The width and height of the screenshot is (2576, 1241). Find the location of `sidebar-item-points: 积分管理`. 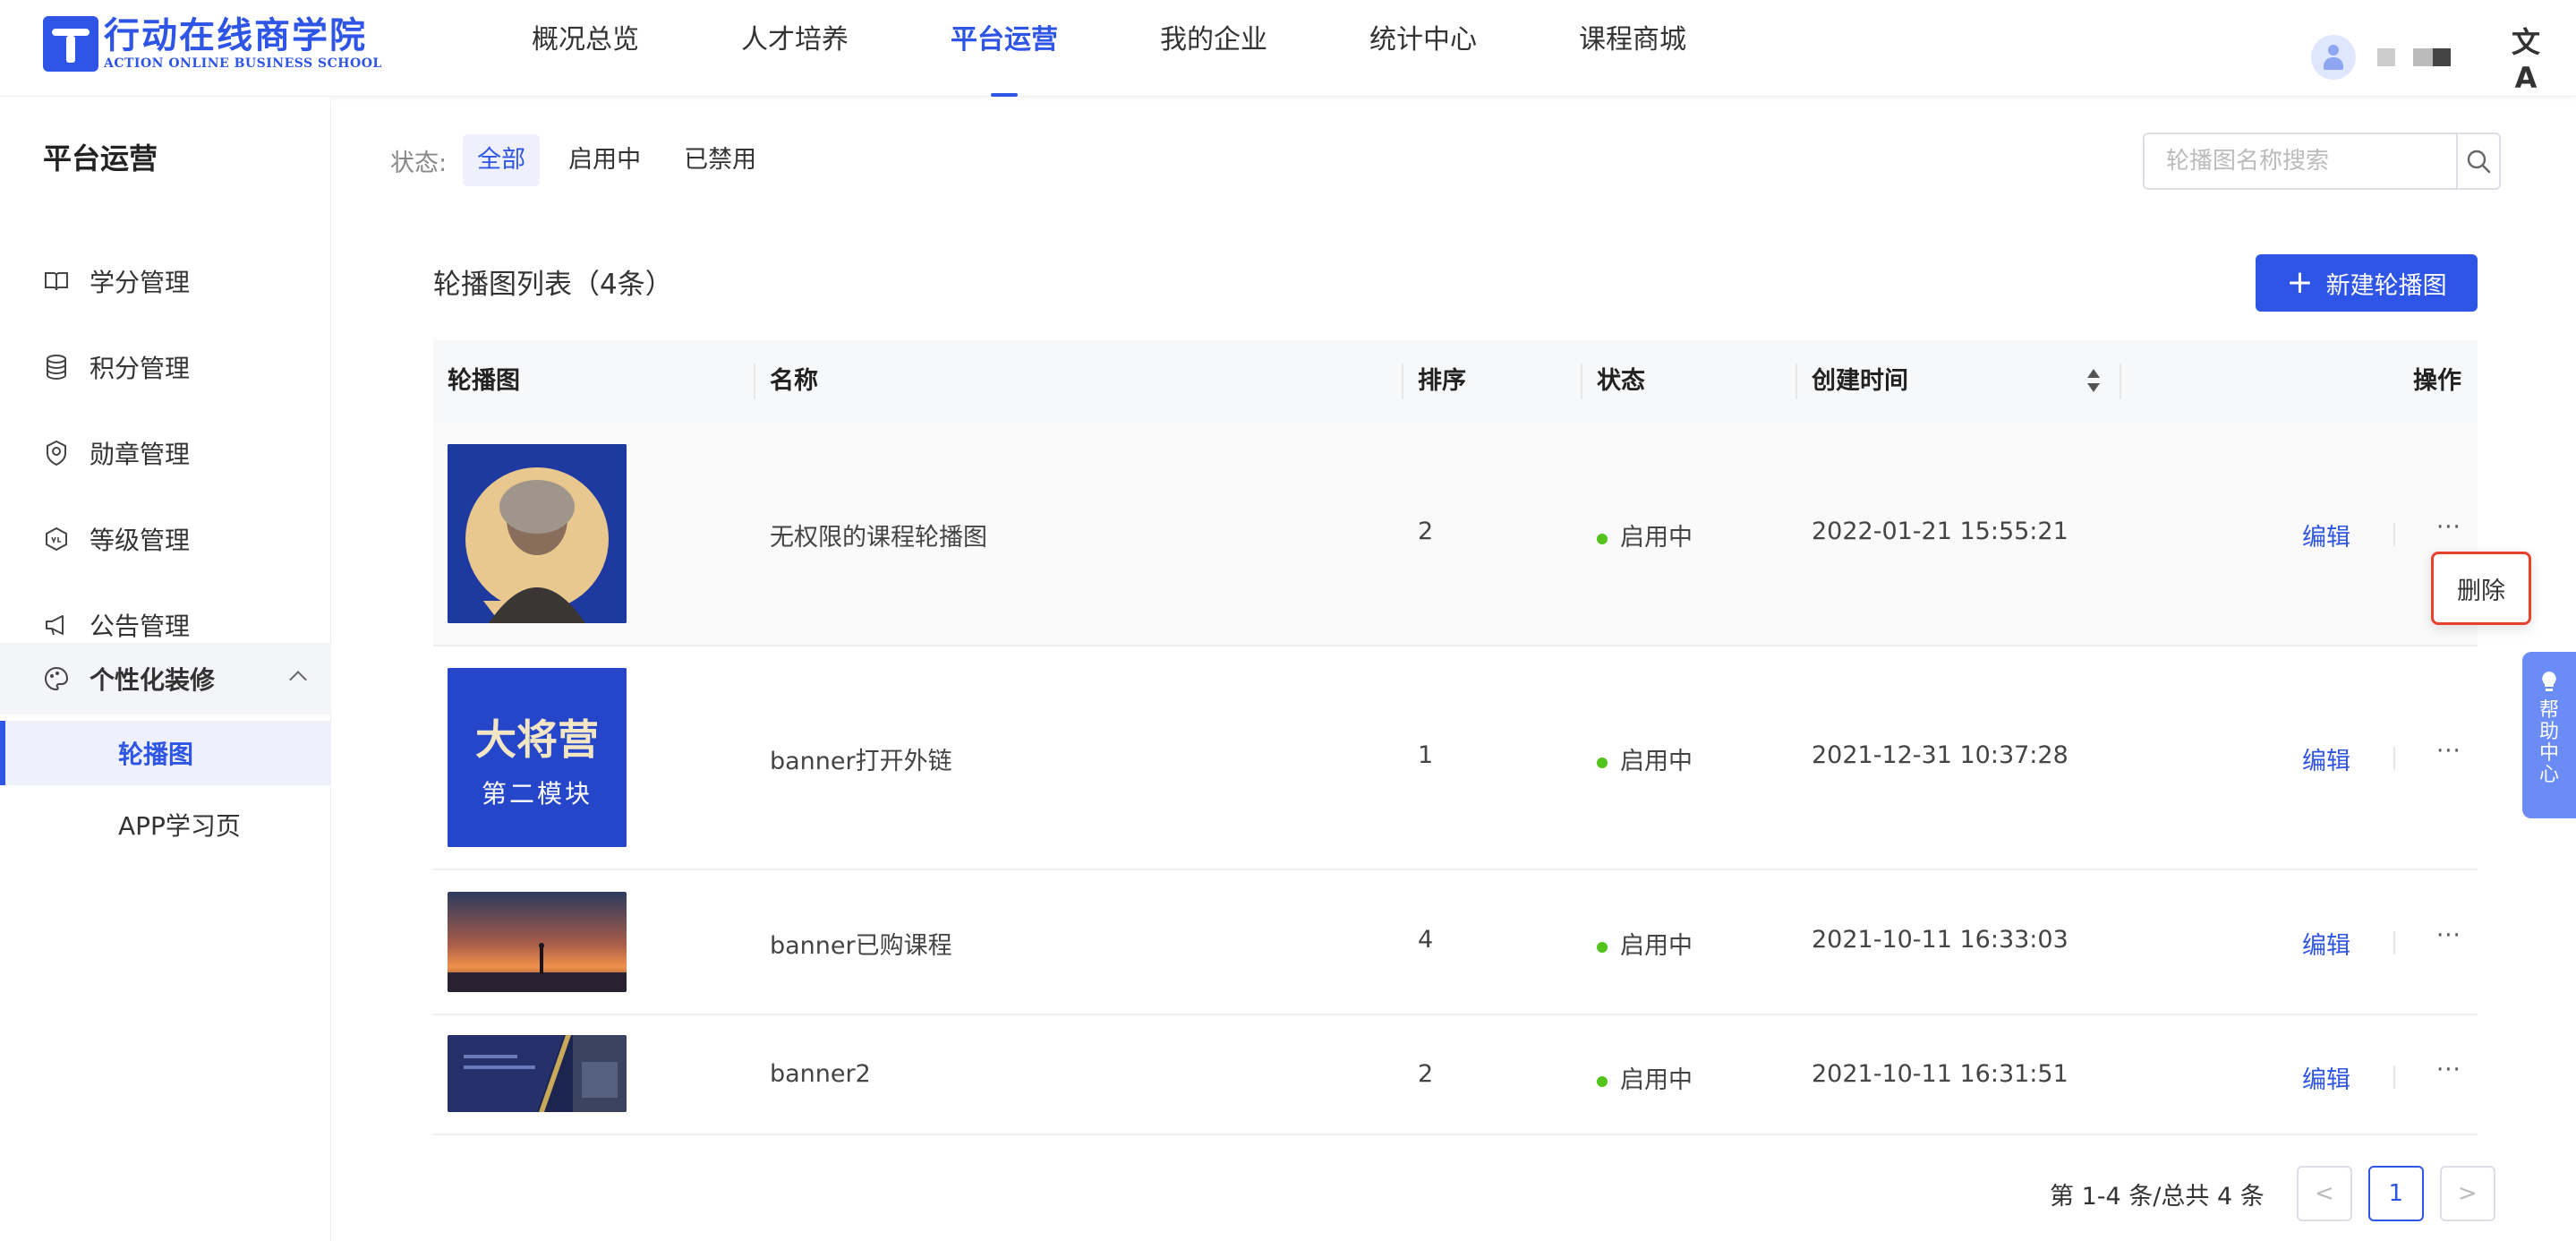

sidebar-item-points: 积分管理 is located at coordinates (165, 367).